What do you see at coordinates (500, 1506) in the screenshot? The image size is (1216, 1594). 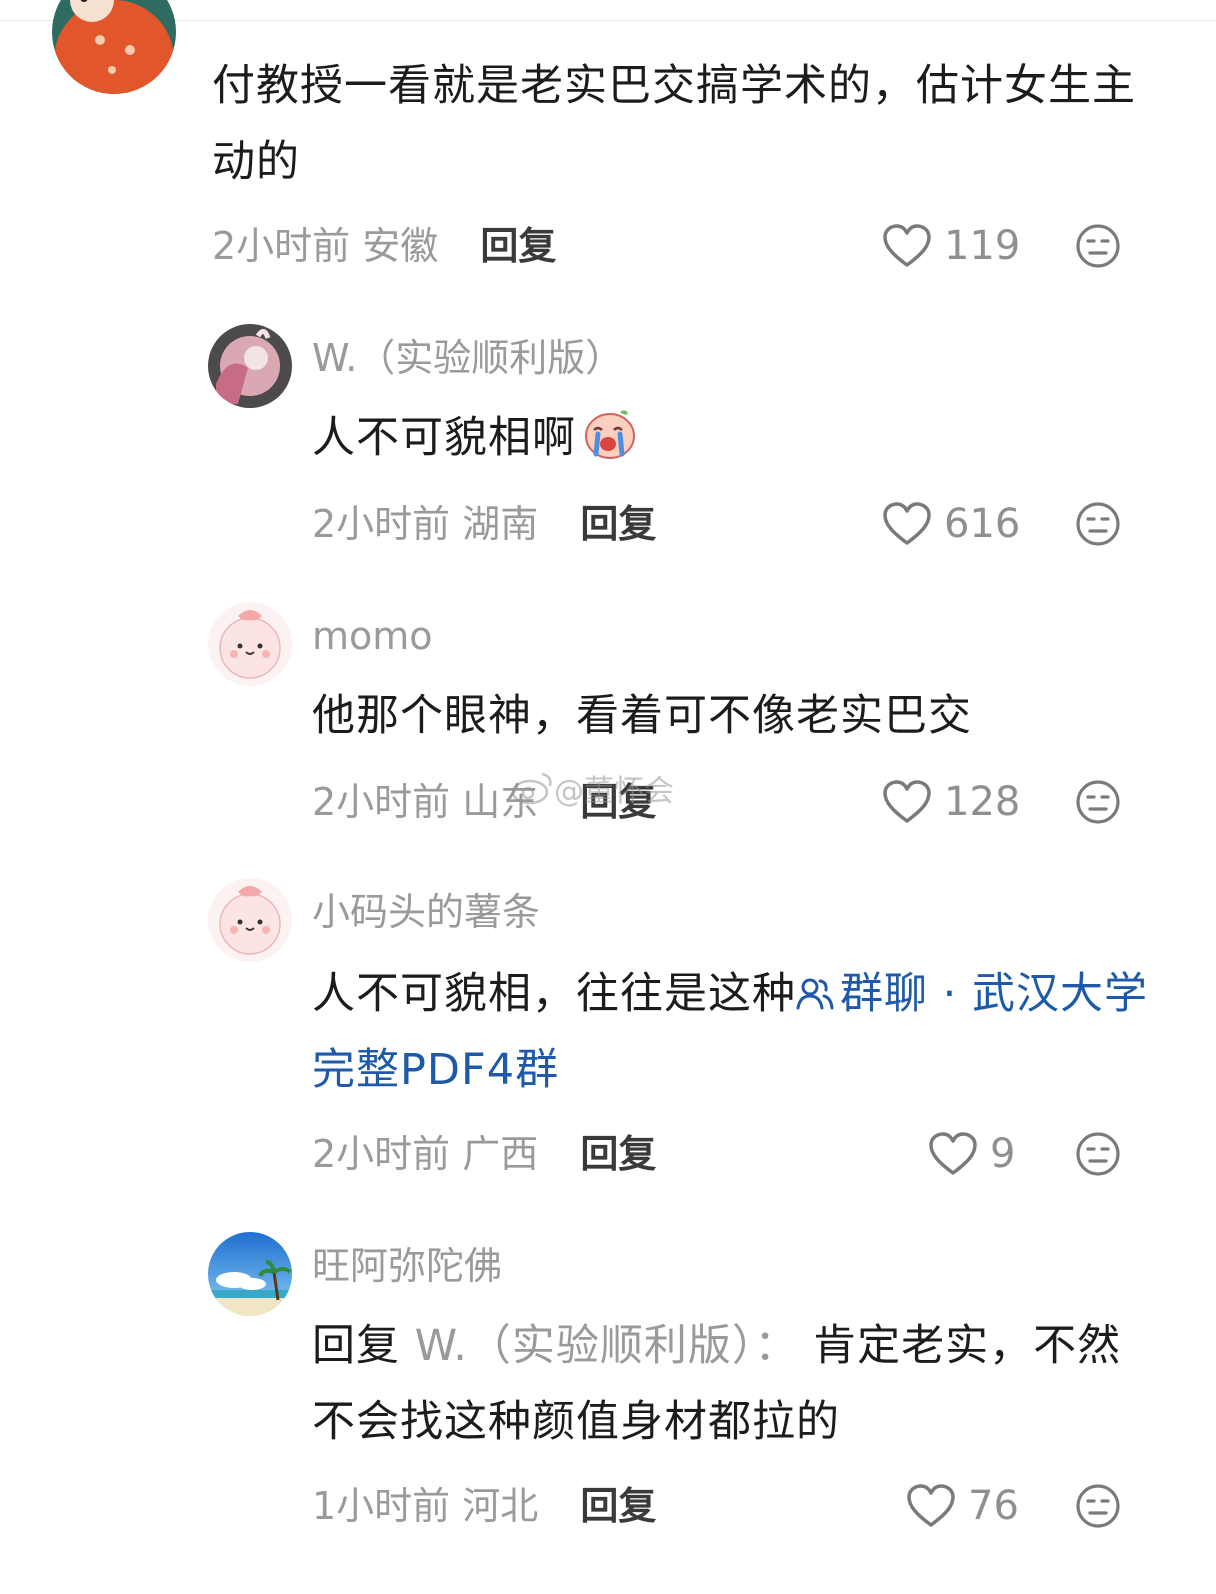 I see `comment-location: 河北` at bounding box center [500, 1506].